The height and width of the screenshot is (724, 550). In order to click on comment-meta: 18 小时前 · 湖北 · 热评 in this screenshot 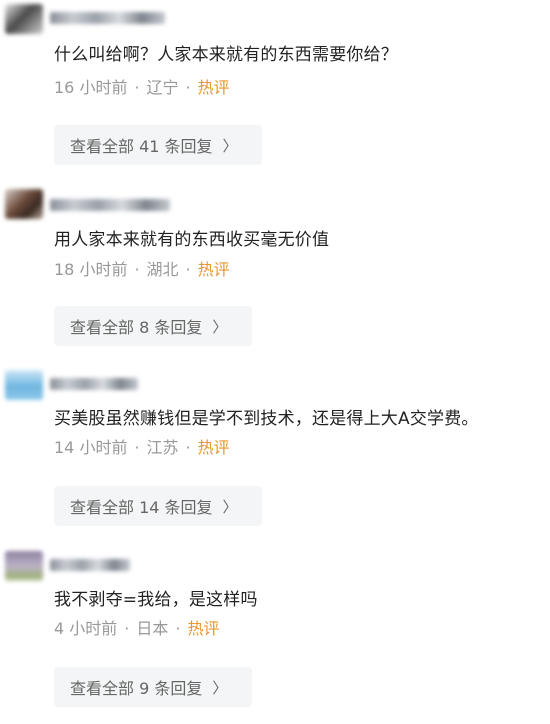, I will do `click(142, 268)`.